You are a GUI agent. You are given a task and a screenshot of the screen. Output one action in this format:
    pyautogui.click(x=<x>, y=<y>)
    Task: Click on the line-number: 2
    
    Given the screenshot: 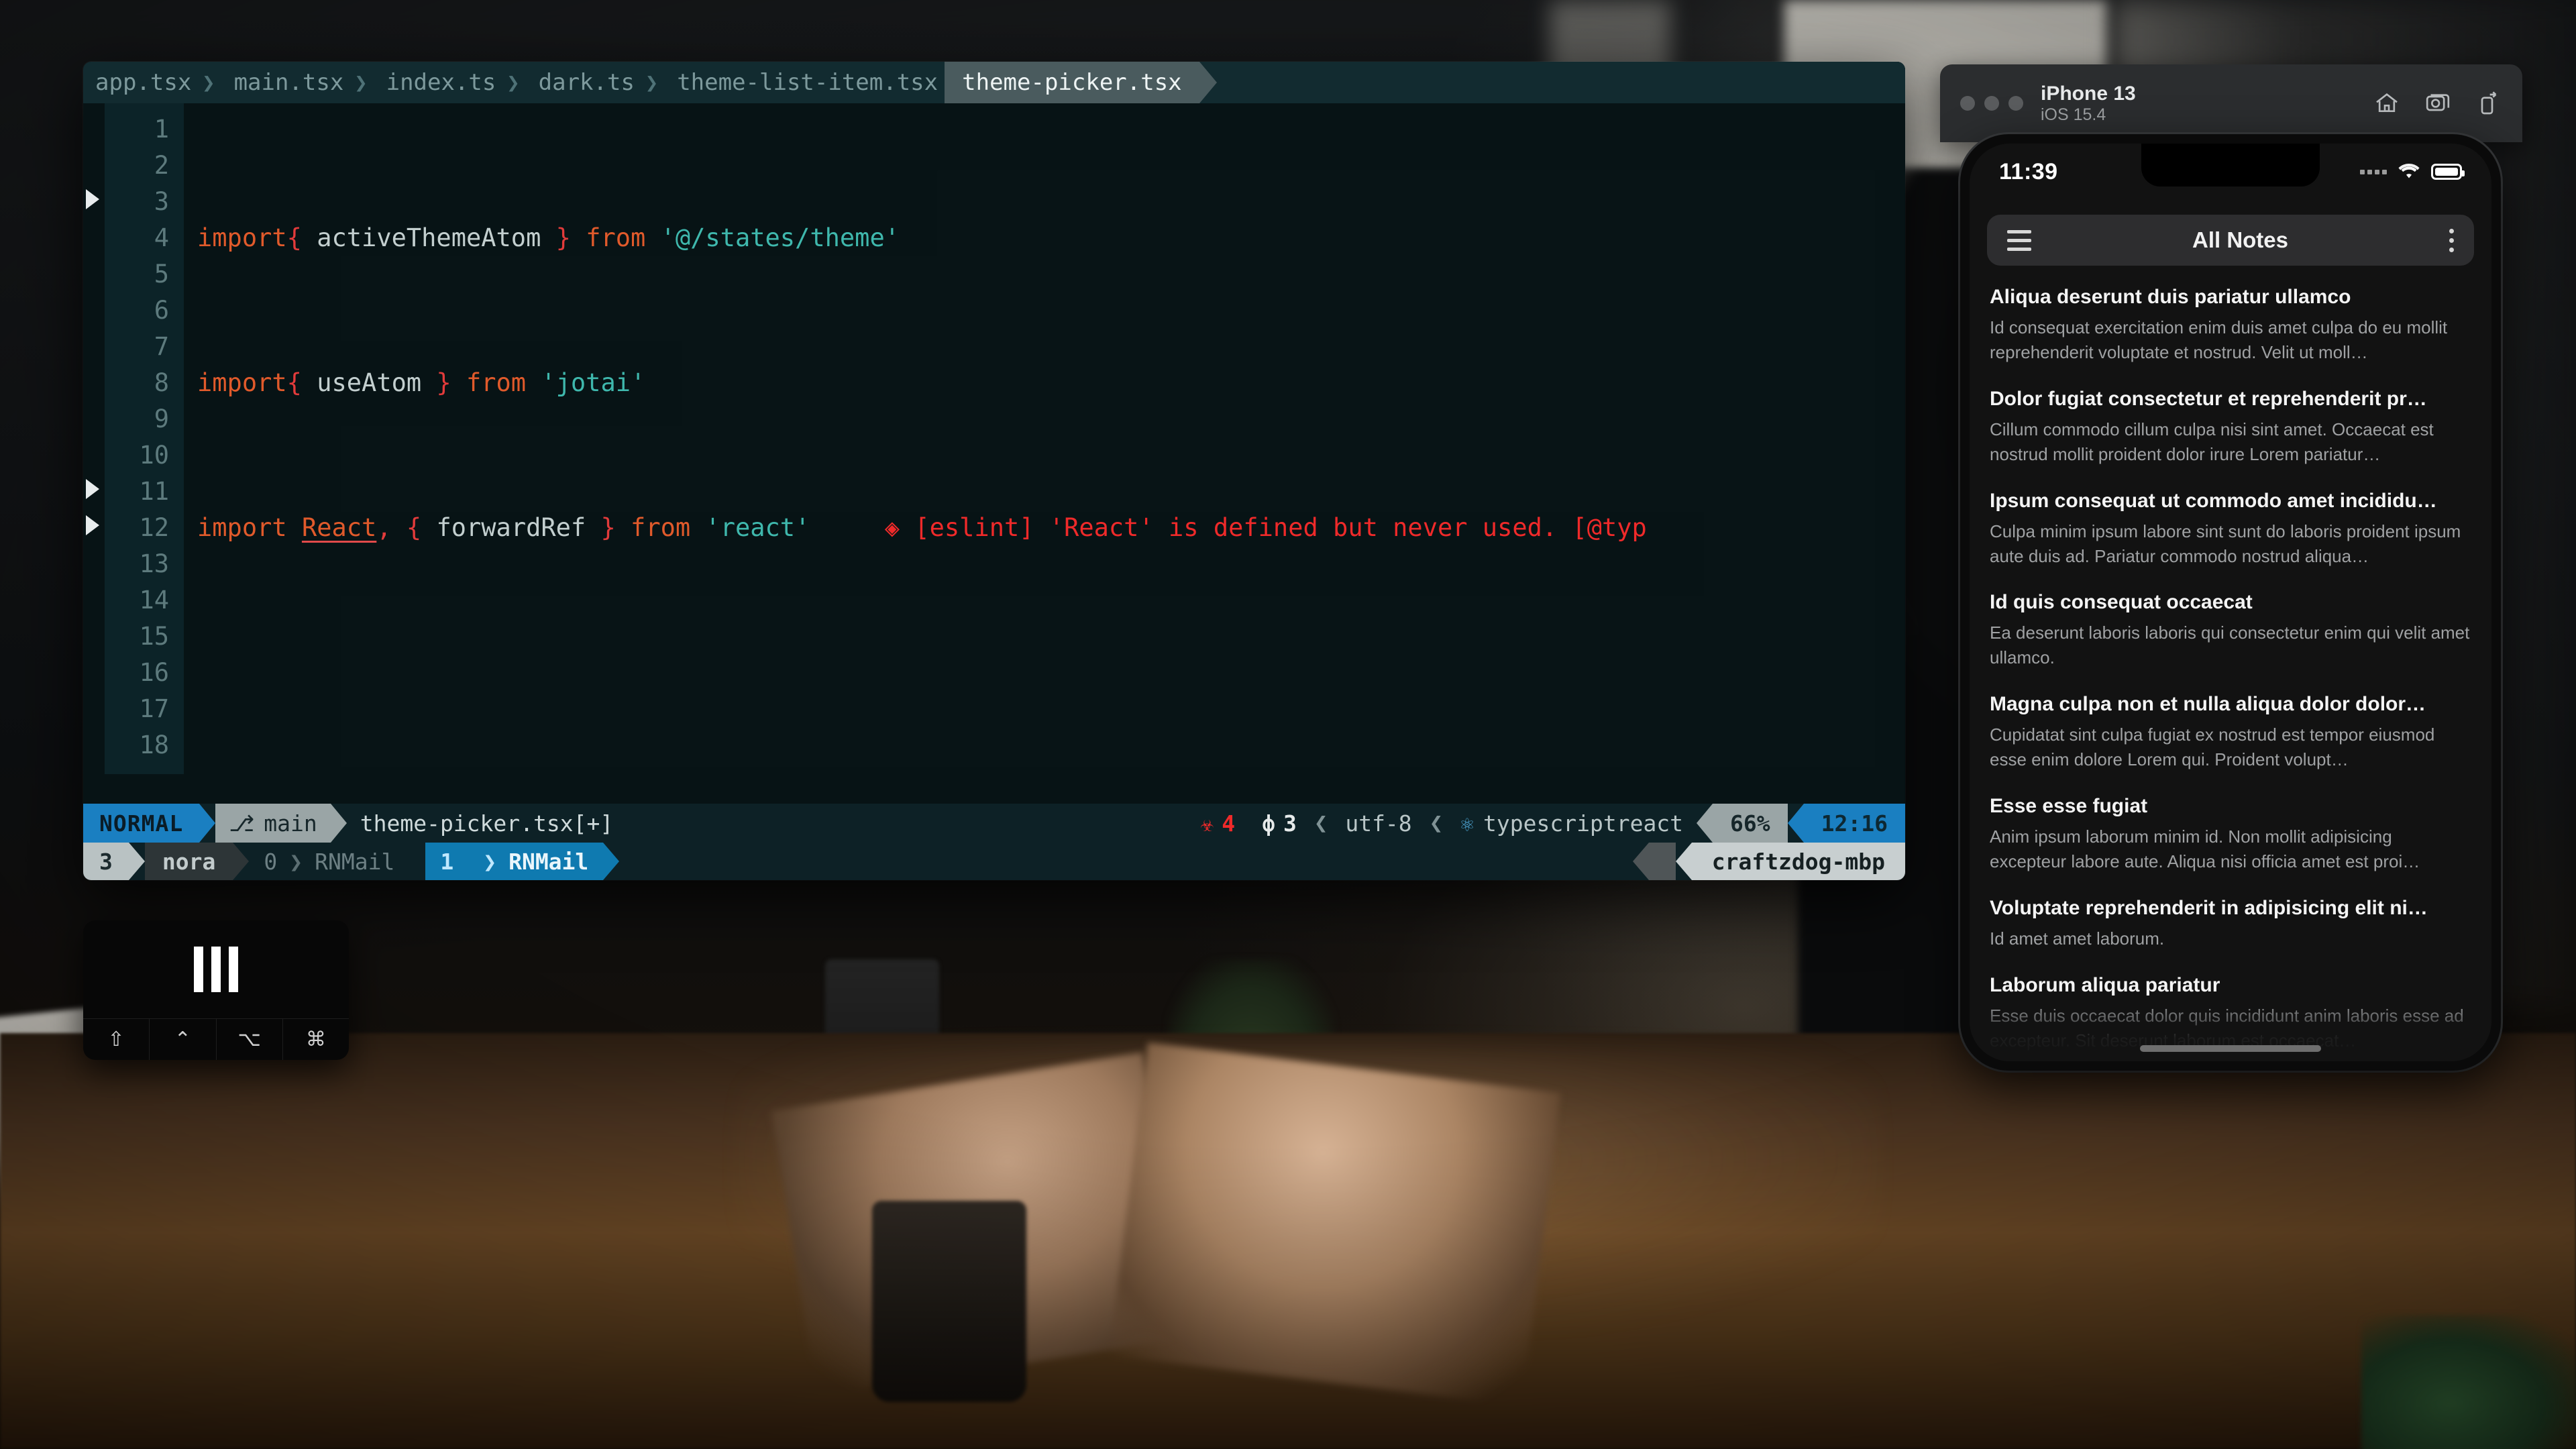 What is the action you would take?
    pyautogui.click(x=161, y=165)
    